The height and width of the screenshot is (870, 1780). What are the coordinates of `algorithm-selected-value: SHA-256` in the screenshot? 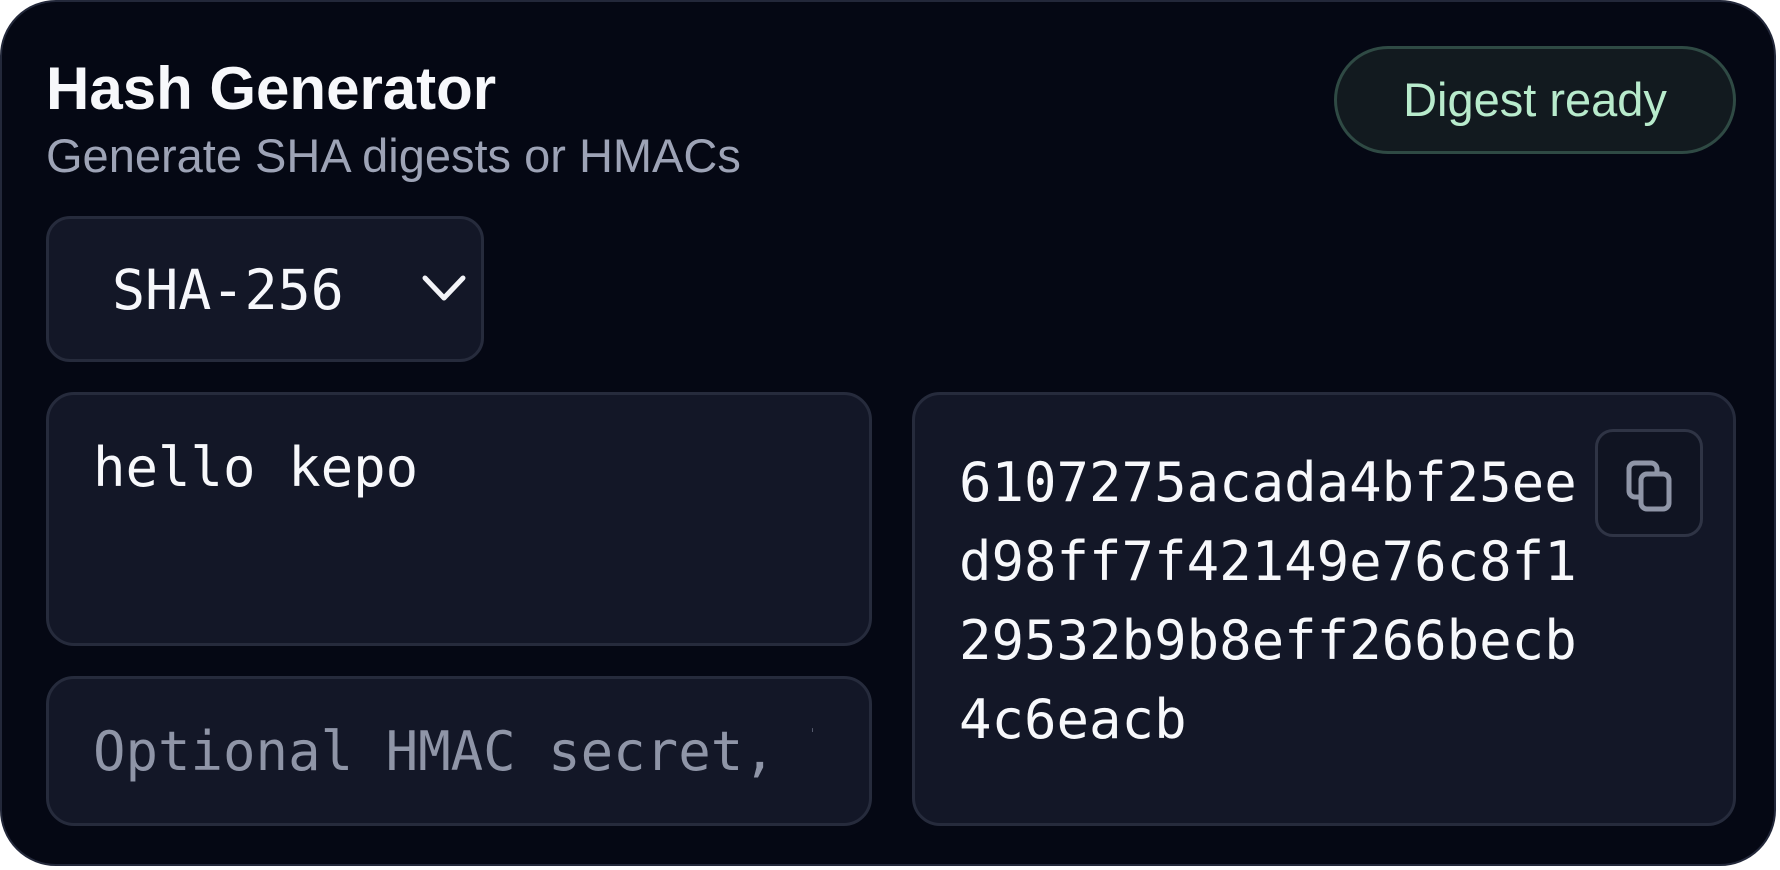 It's located at (228, 290).